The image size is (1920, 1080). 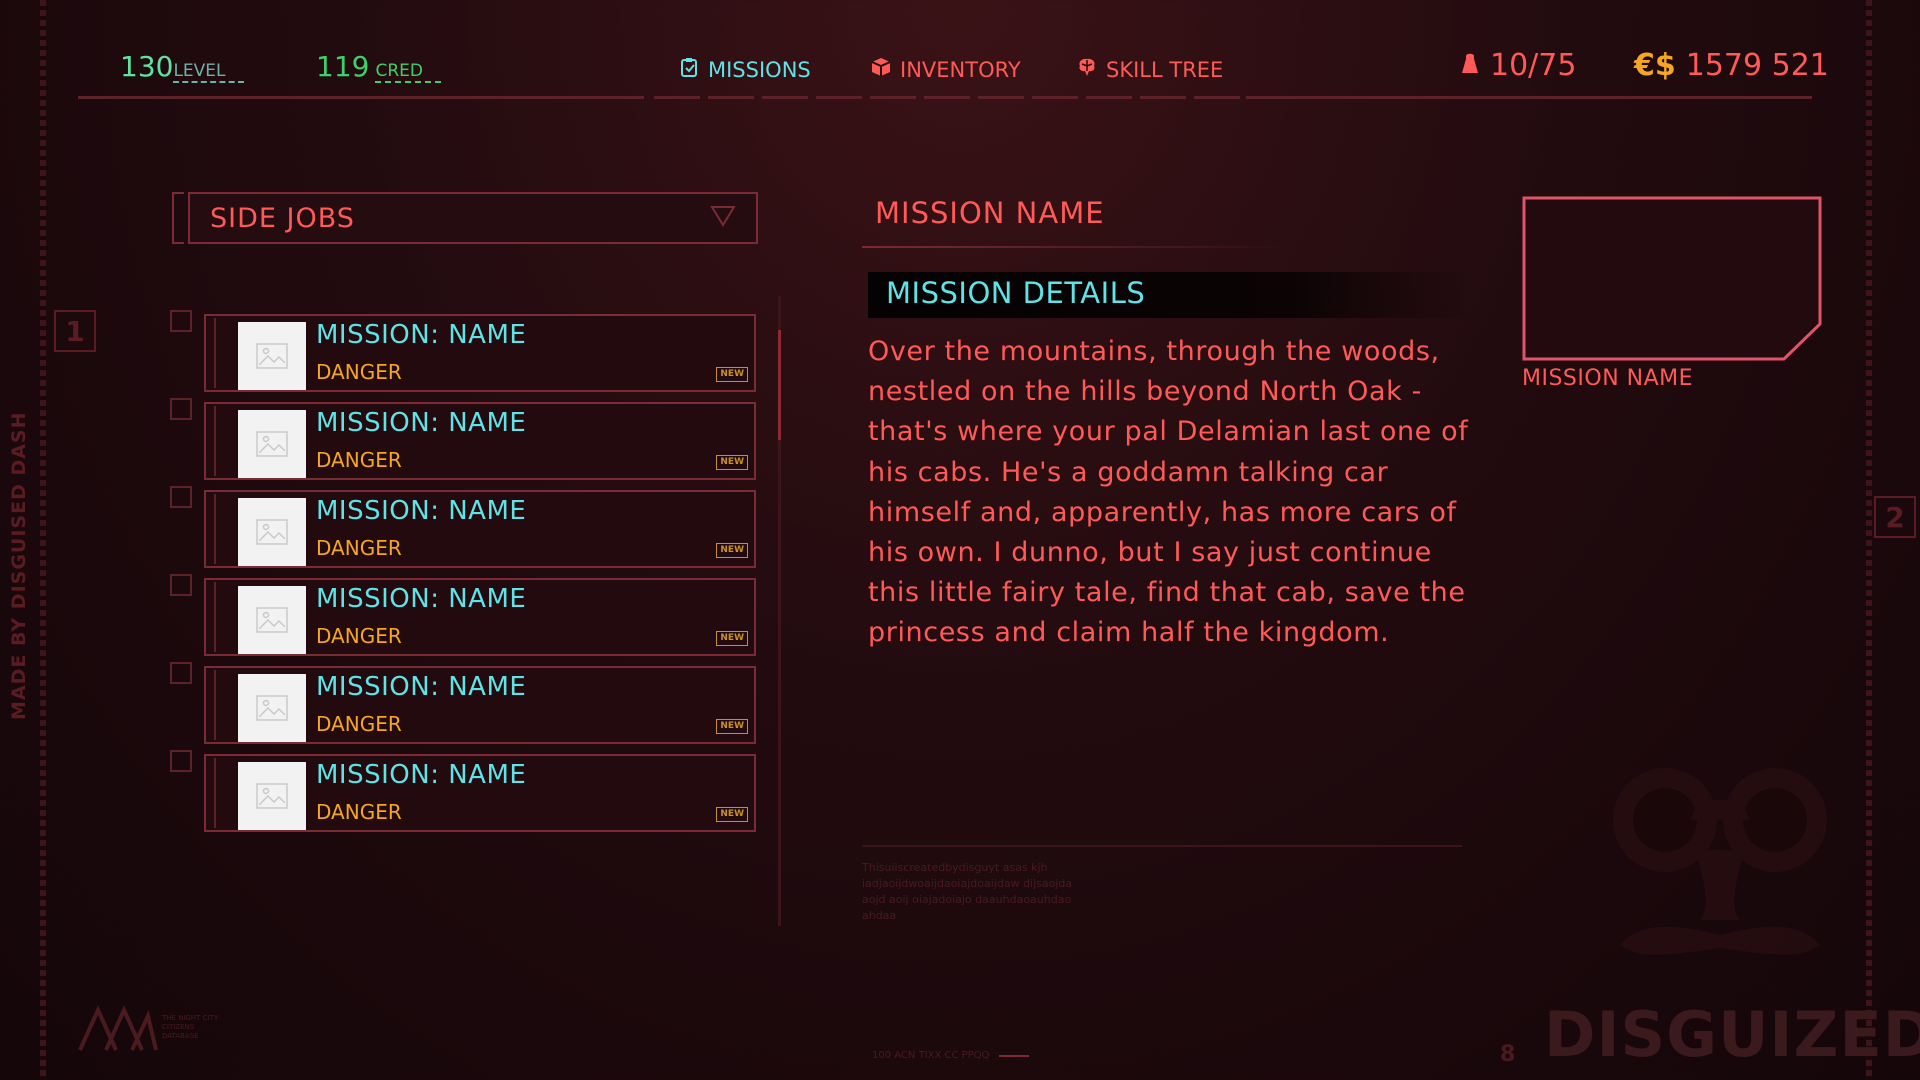 I want to click on tab-skill-tree: SKILL TREE, so click(x=1149, y=69).